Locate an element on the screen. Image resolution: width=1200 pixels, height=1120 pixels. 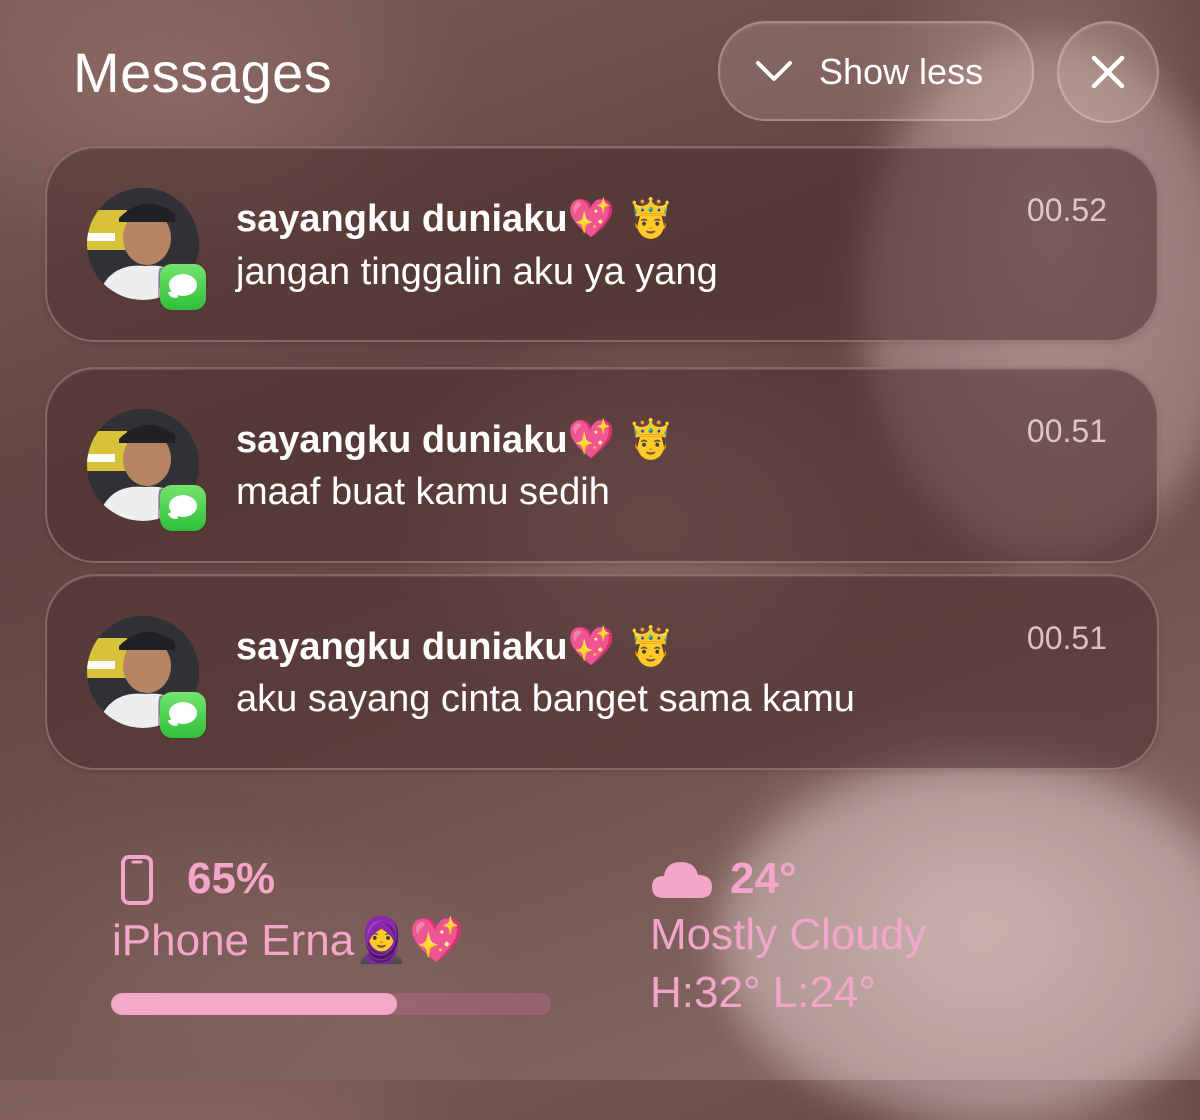
temperature: 24° is located at coordinates (763, 878).